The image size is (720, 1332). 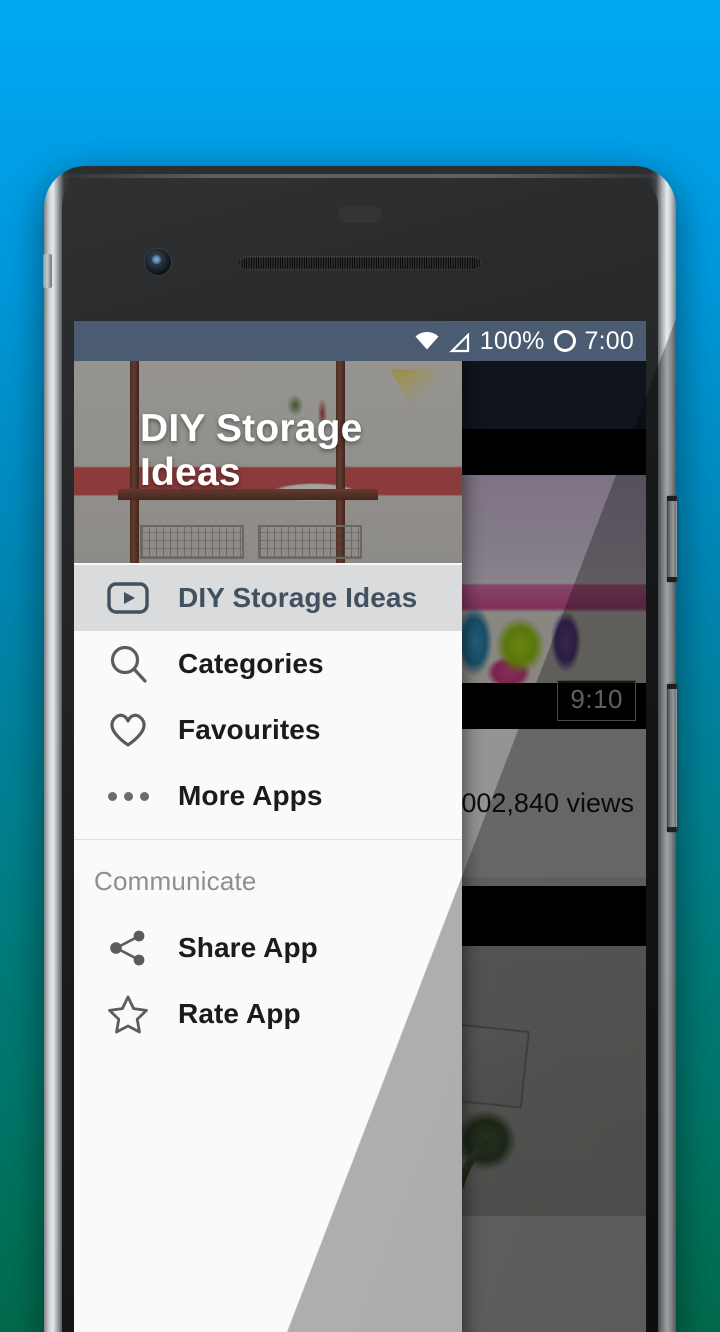 What do you see at coordinates (564, 341) in the screenshot?
I see `battery-circle-icon` at bounding box center [564, 341].